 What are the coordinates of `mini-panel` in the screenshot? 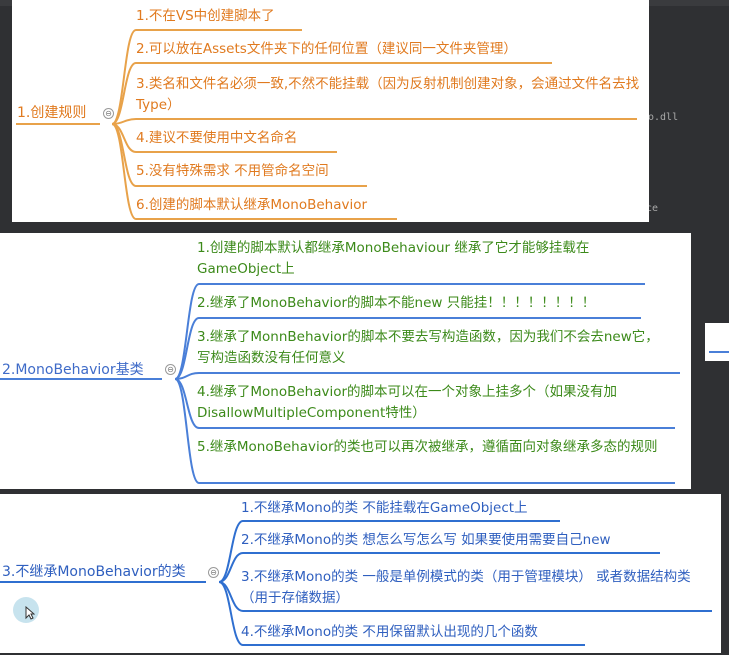 It's located at (717, 342).